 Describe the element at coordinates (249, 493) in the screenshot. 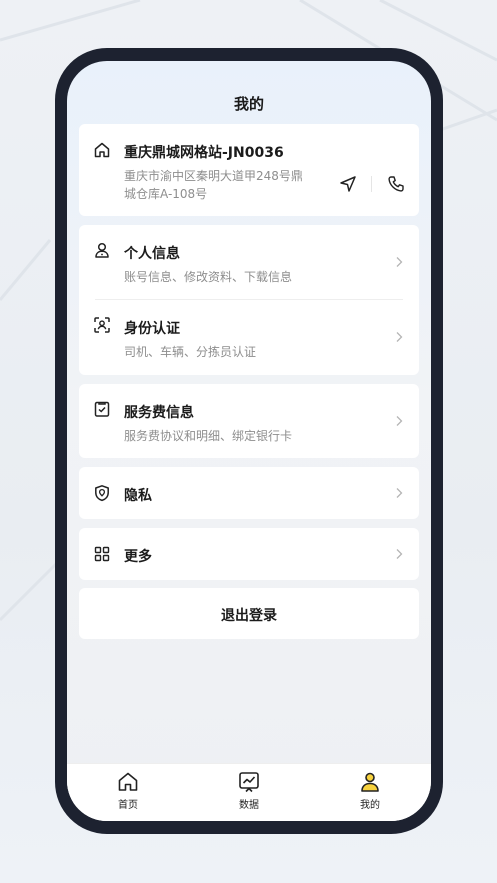

I see `privacy-row: 隐私` at that location.